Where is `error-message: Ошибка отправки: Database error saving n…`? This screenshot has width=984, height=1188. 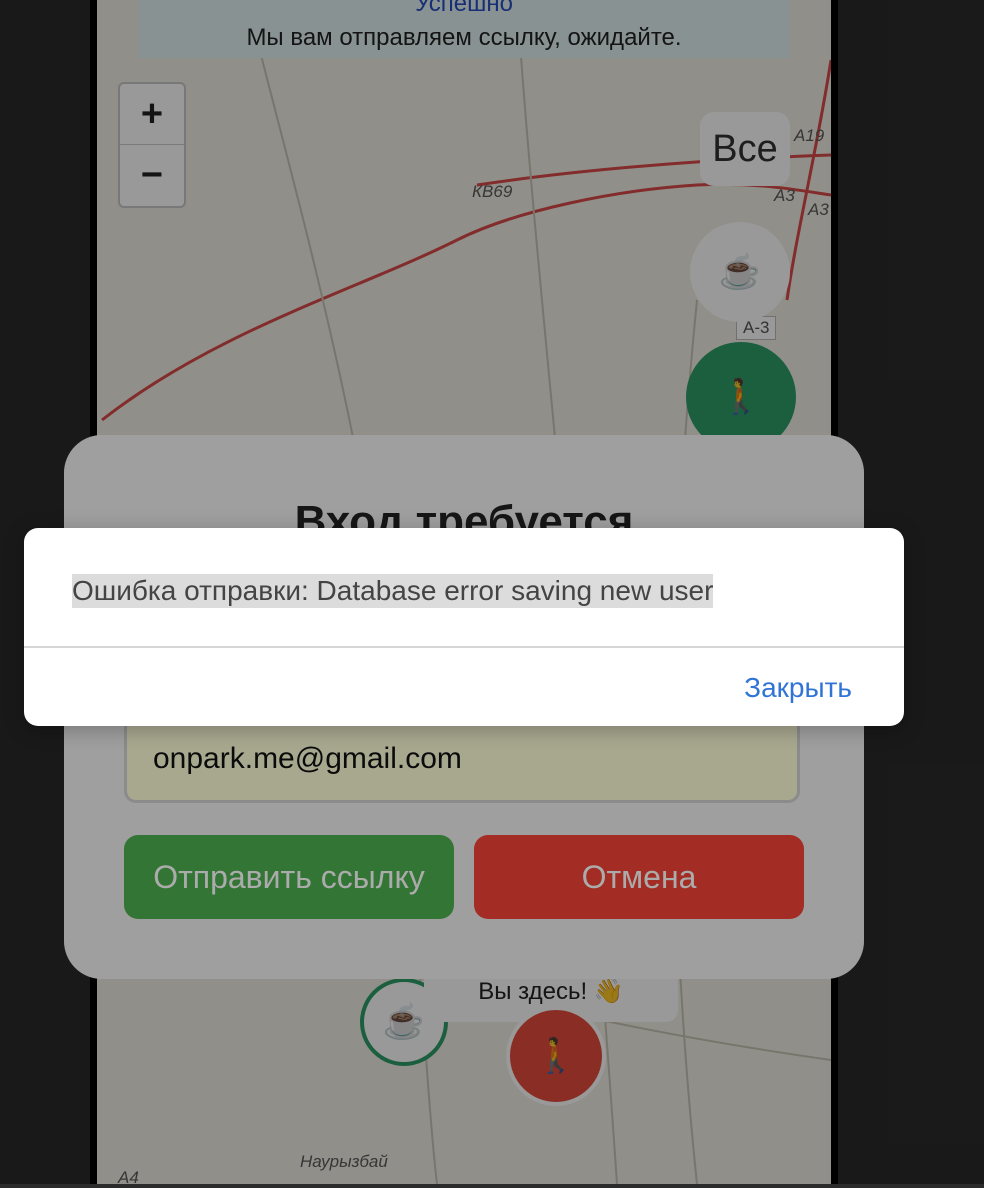 error-message: Ошибка отправки: Database error saving n… is located at coordinates (393, 591).